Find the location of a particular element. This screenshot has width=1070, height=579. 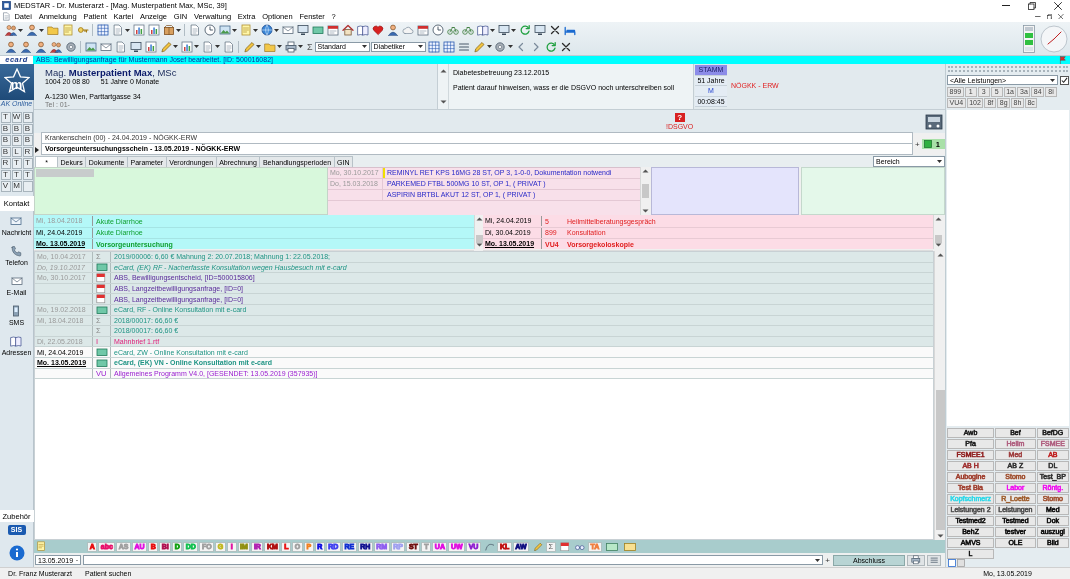

minimize-icon is located at coordinates (1038, 16).